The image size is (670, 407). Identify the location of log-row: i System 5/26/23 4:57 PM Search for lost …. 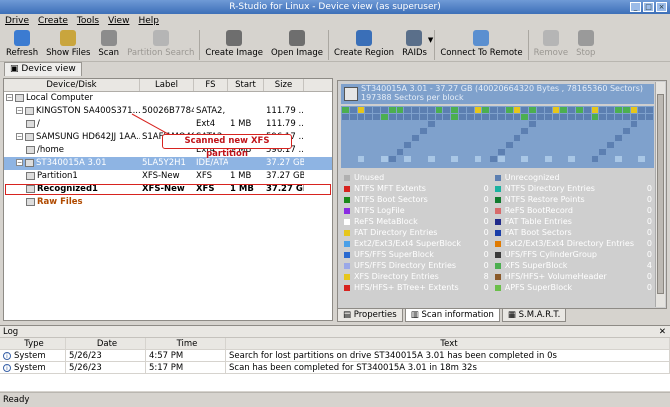
(335, 356).